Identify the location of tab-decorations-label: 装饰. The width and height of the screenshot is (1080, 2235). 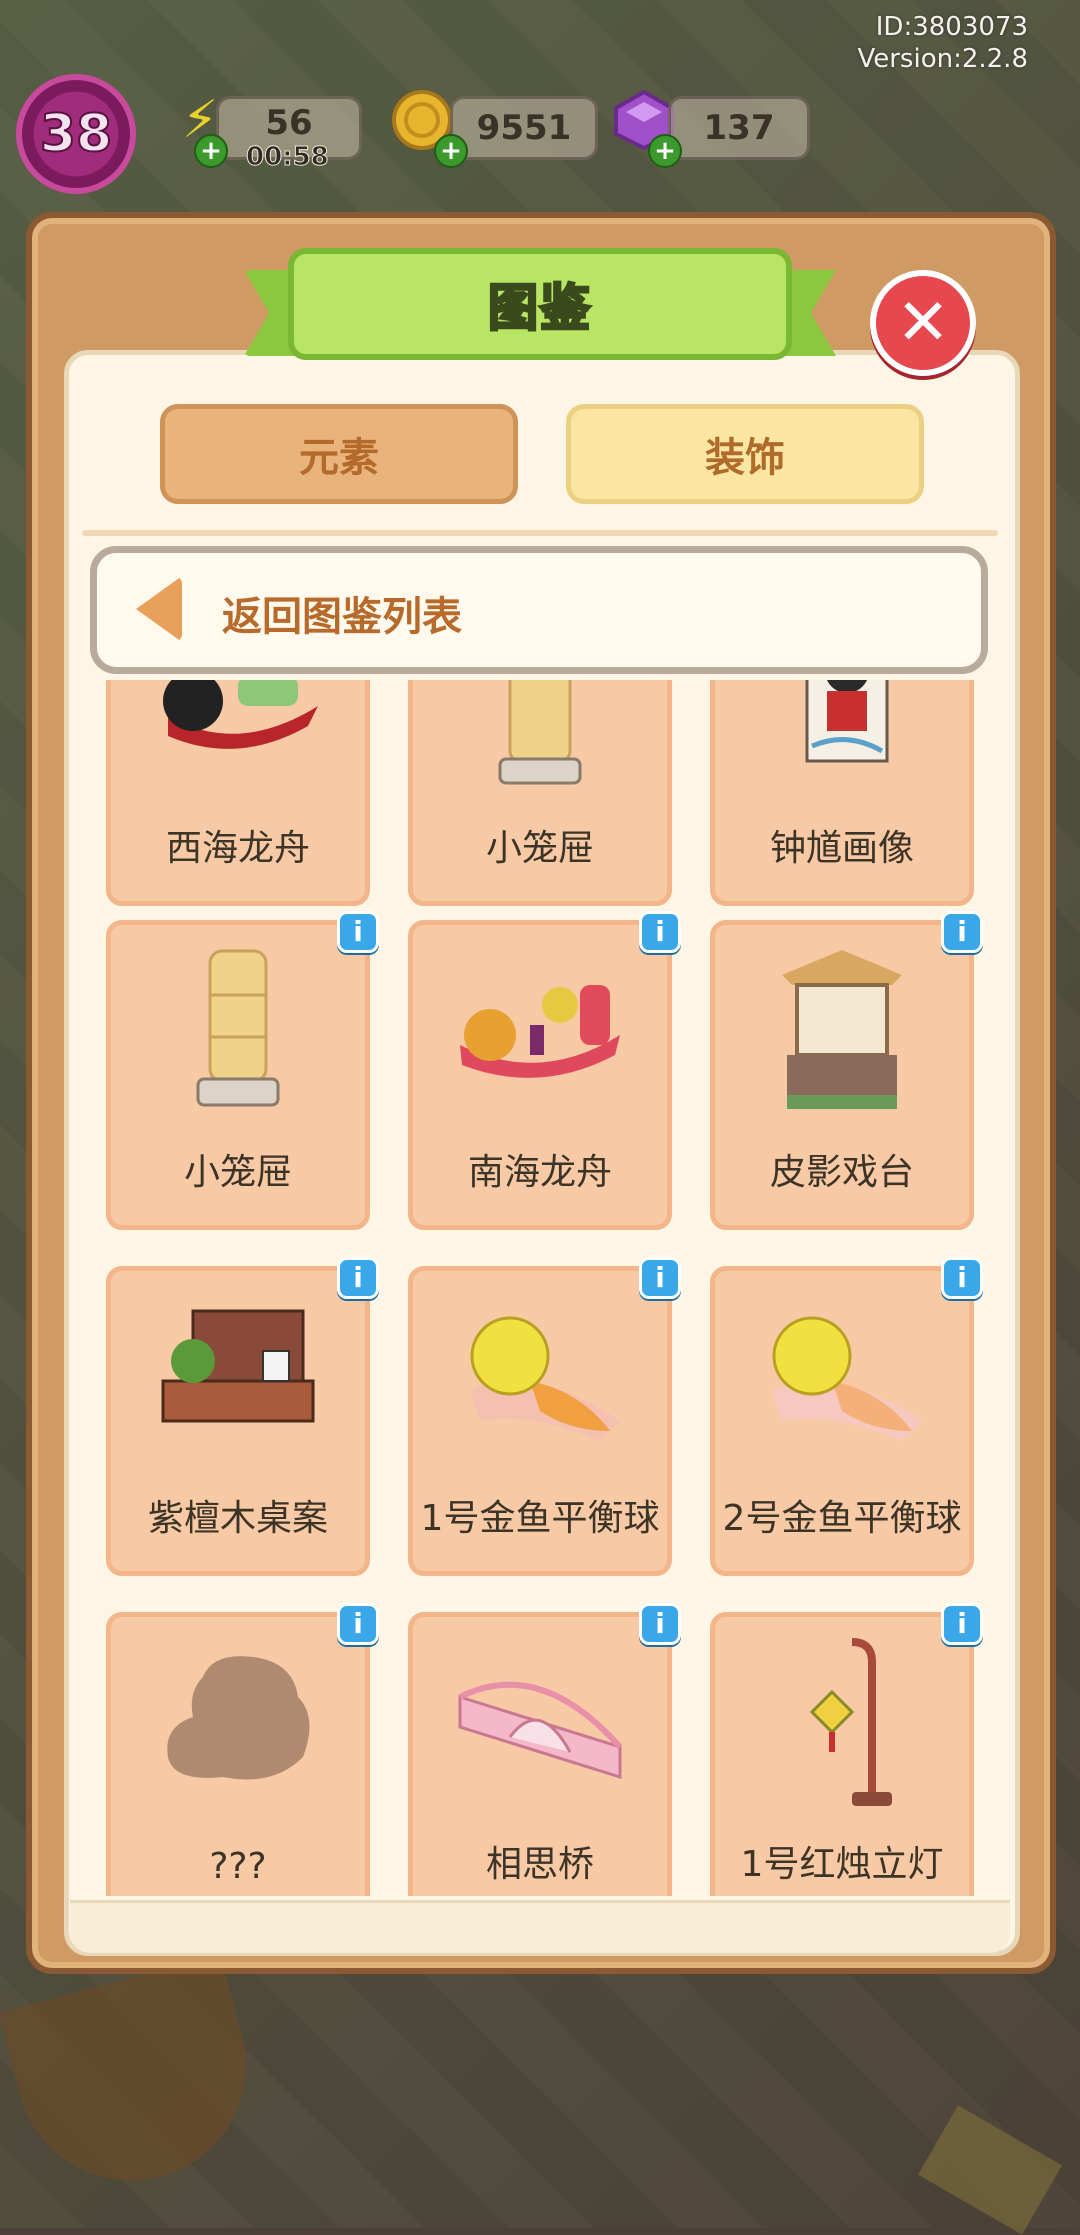
(745, 458).